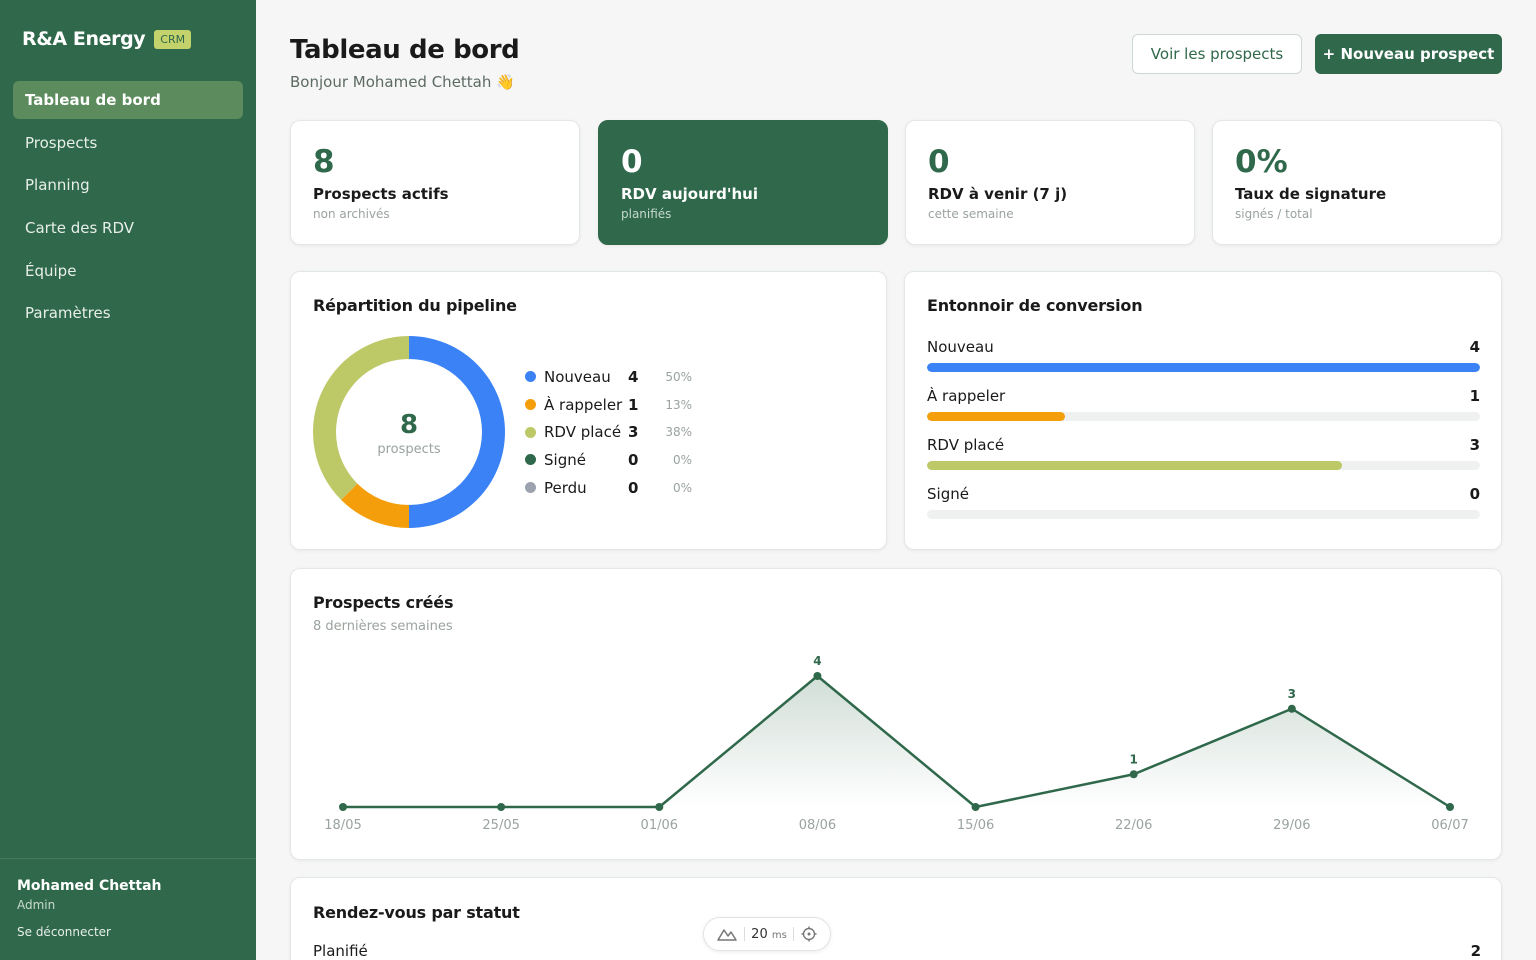 The image size is (1536, 960). What do you see at coordinates (402, 82) in the screenshot?
I see `greeting: Bonjour Mohamed Chettah 👋` at bounding box center [402, 82].